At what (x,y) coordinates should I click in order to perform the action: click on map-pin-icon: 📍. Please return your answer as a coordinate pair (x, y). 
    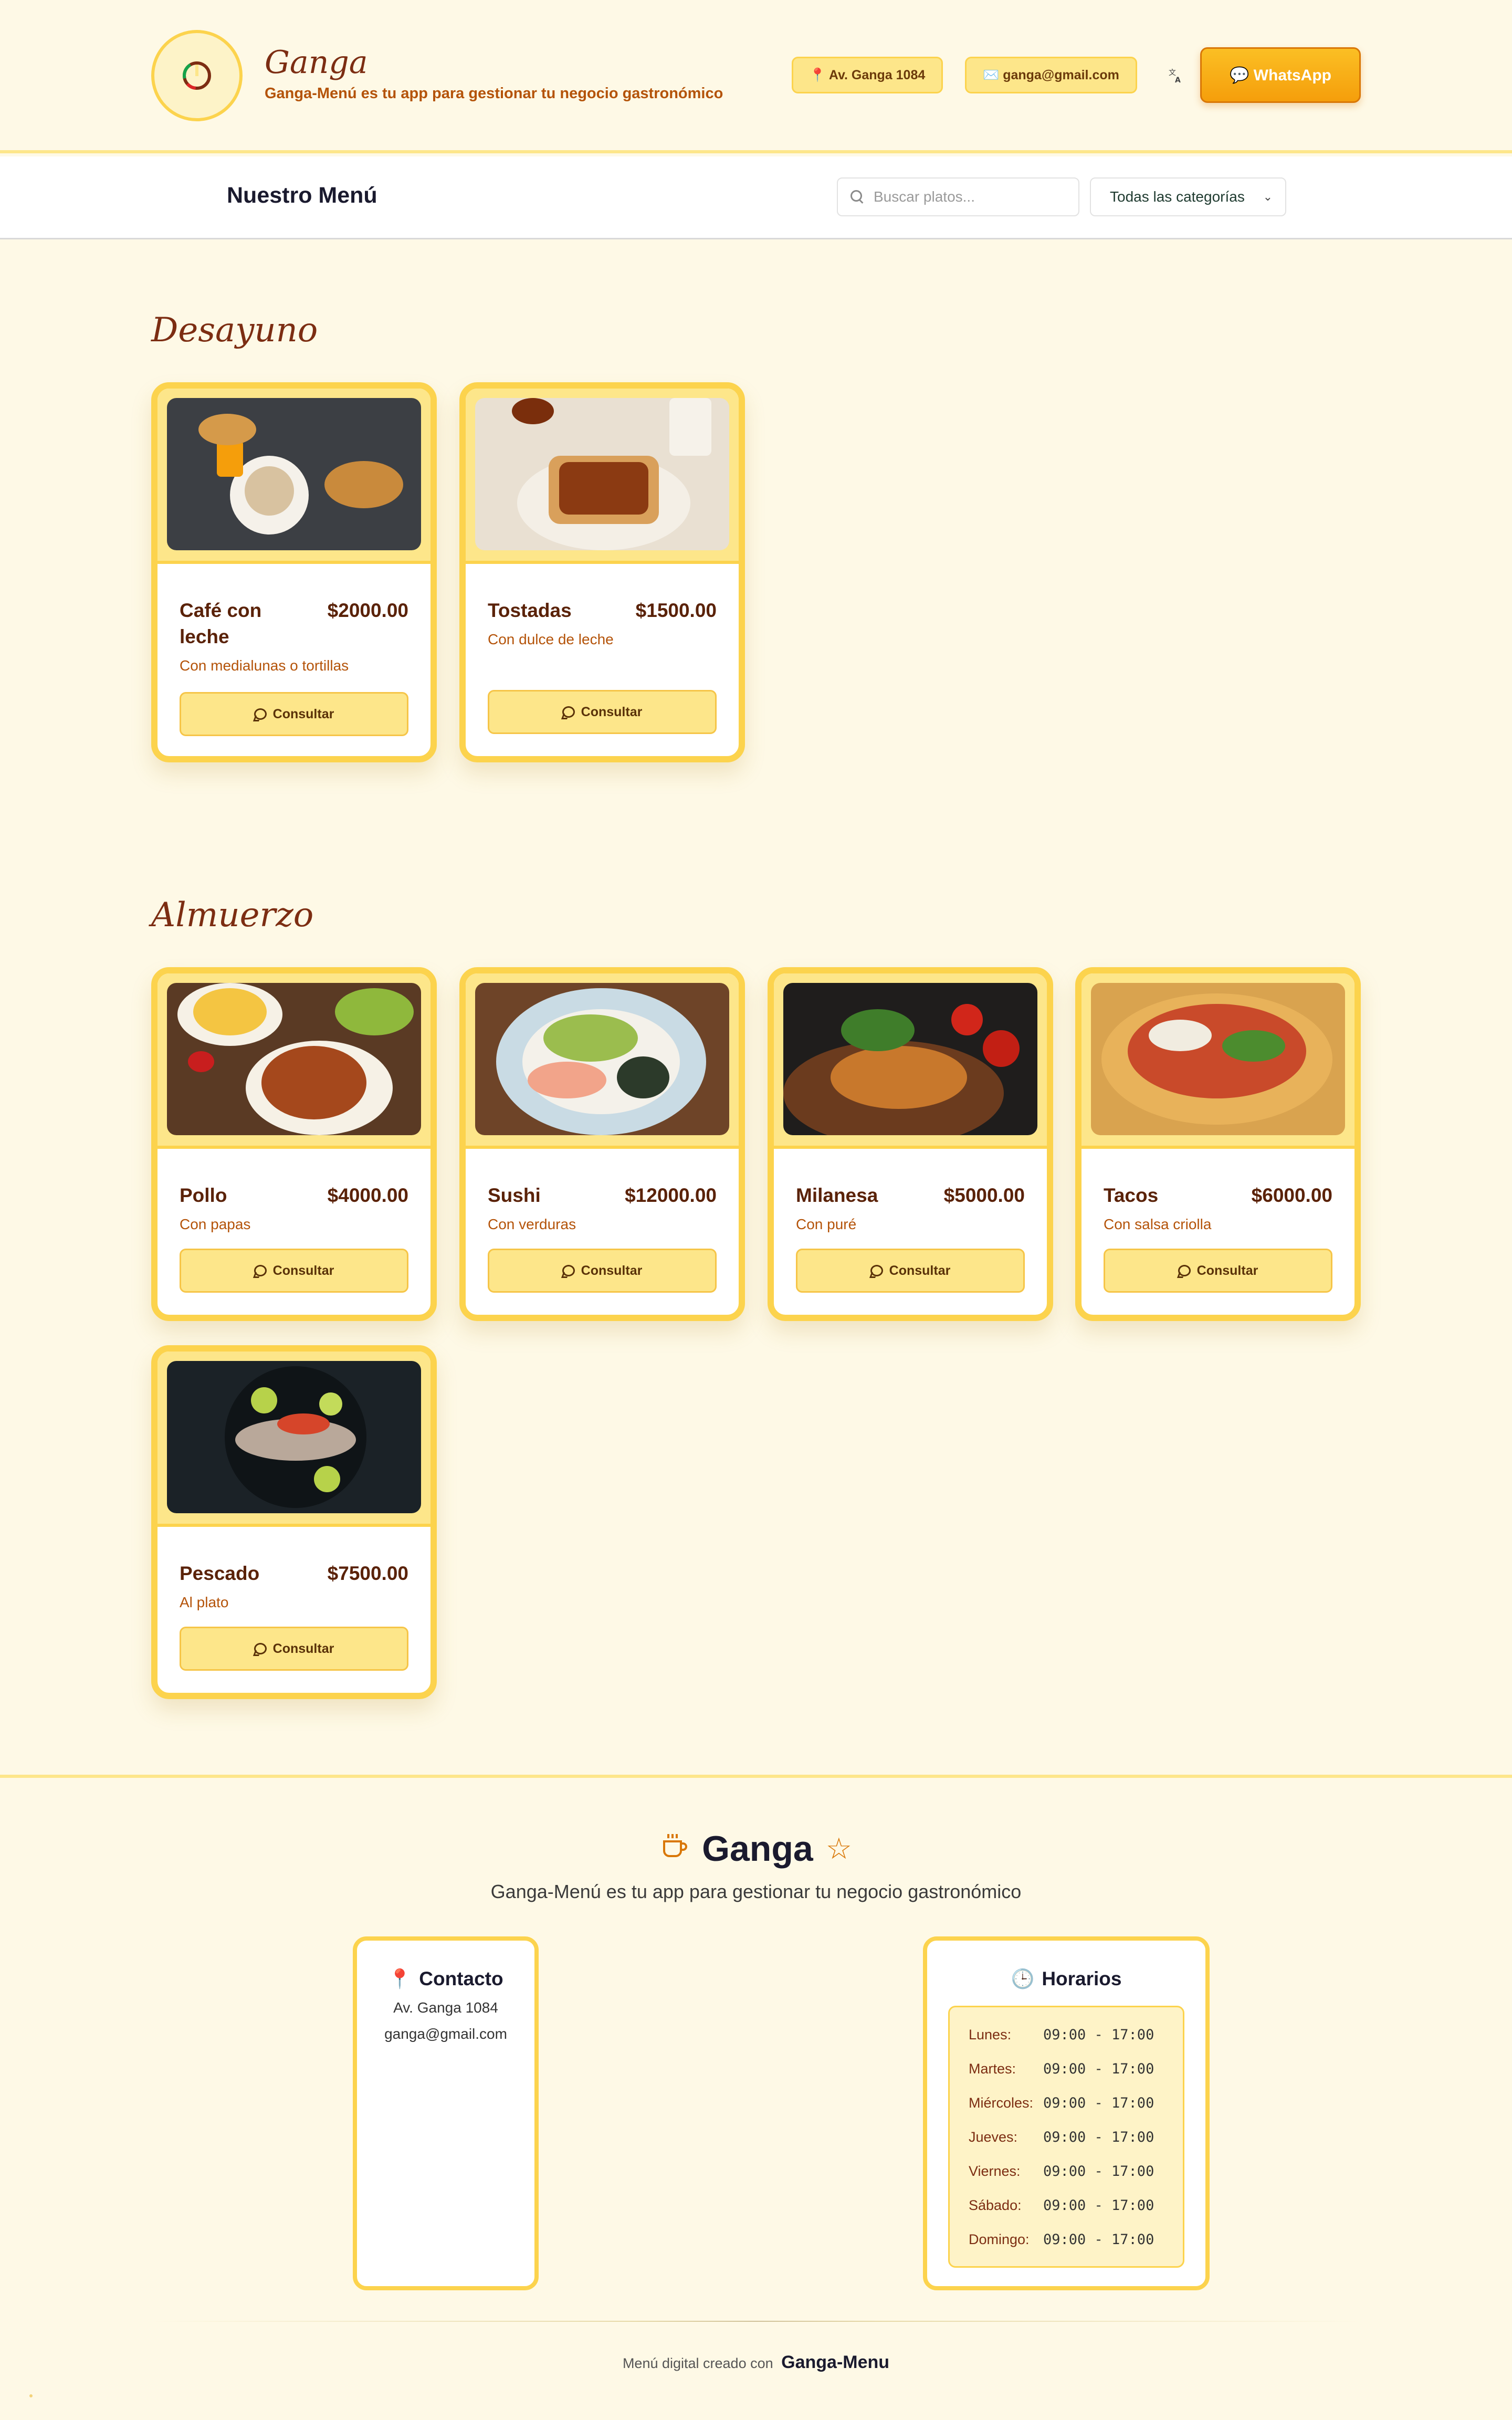
    Looking at the image, I should click on (400, 1978).